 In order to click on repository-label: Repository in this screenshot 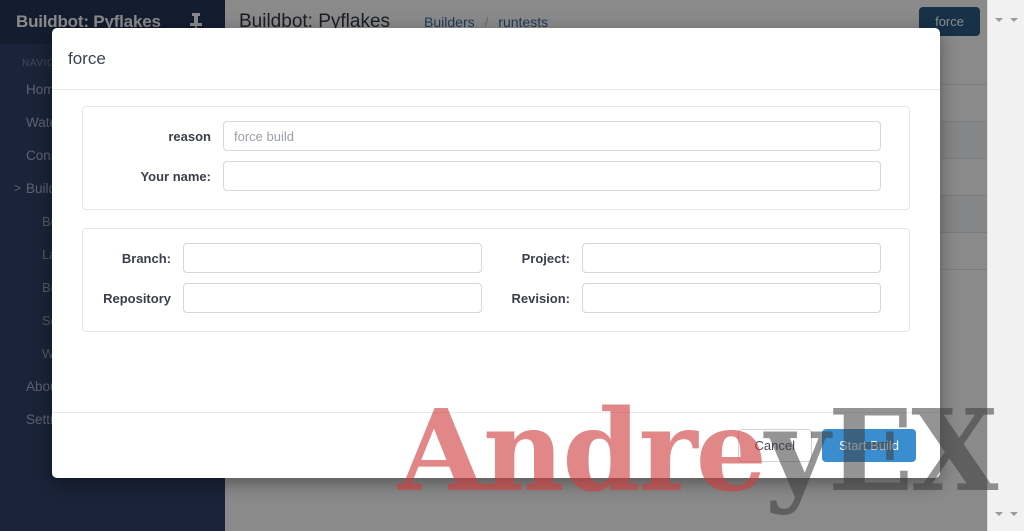, I will do `click(137, 298)`.